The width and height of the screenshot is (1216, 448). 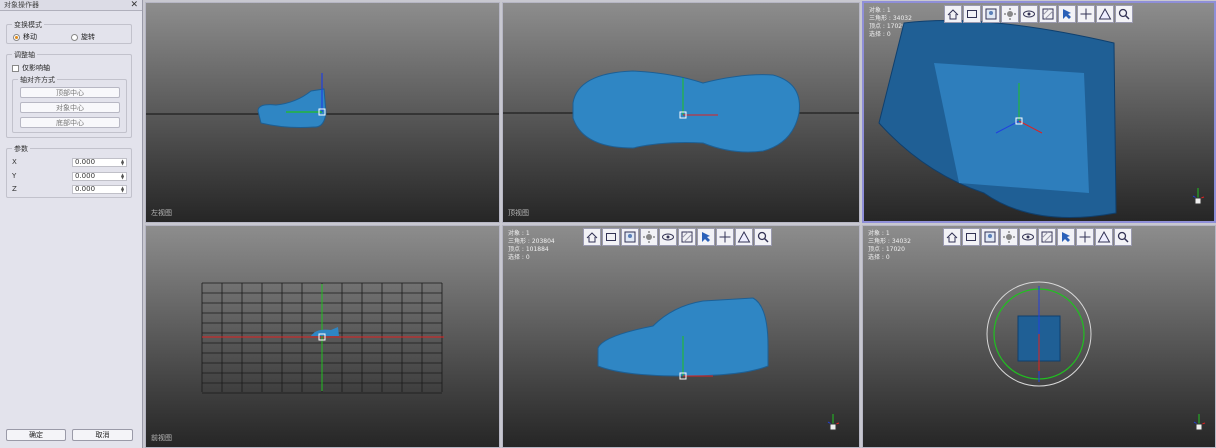 I want to click on viewport-label: 顶视图, so click(x=518, y=213).